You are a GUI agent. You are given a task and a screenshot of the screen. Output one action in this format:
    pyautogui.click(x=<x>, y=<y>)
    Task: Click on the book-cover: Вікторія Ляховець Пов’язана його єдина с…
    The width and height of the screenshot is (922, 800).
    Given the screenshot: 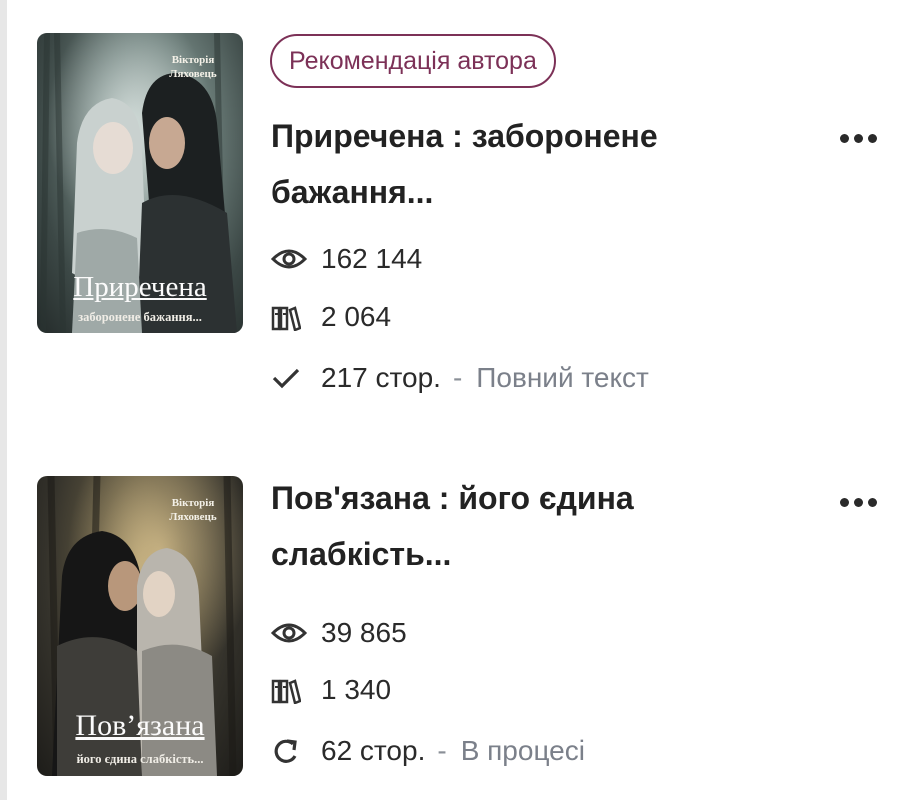 What is the action you would take?
    pyautogui.click(x=140, y=626)
    